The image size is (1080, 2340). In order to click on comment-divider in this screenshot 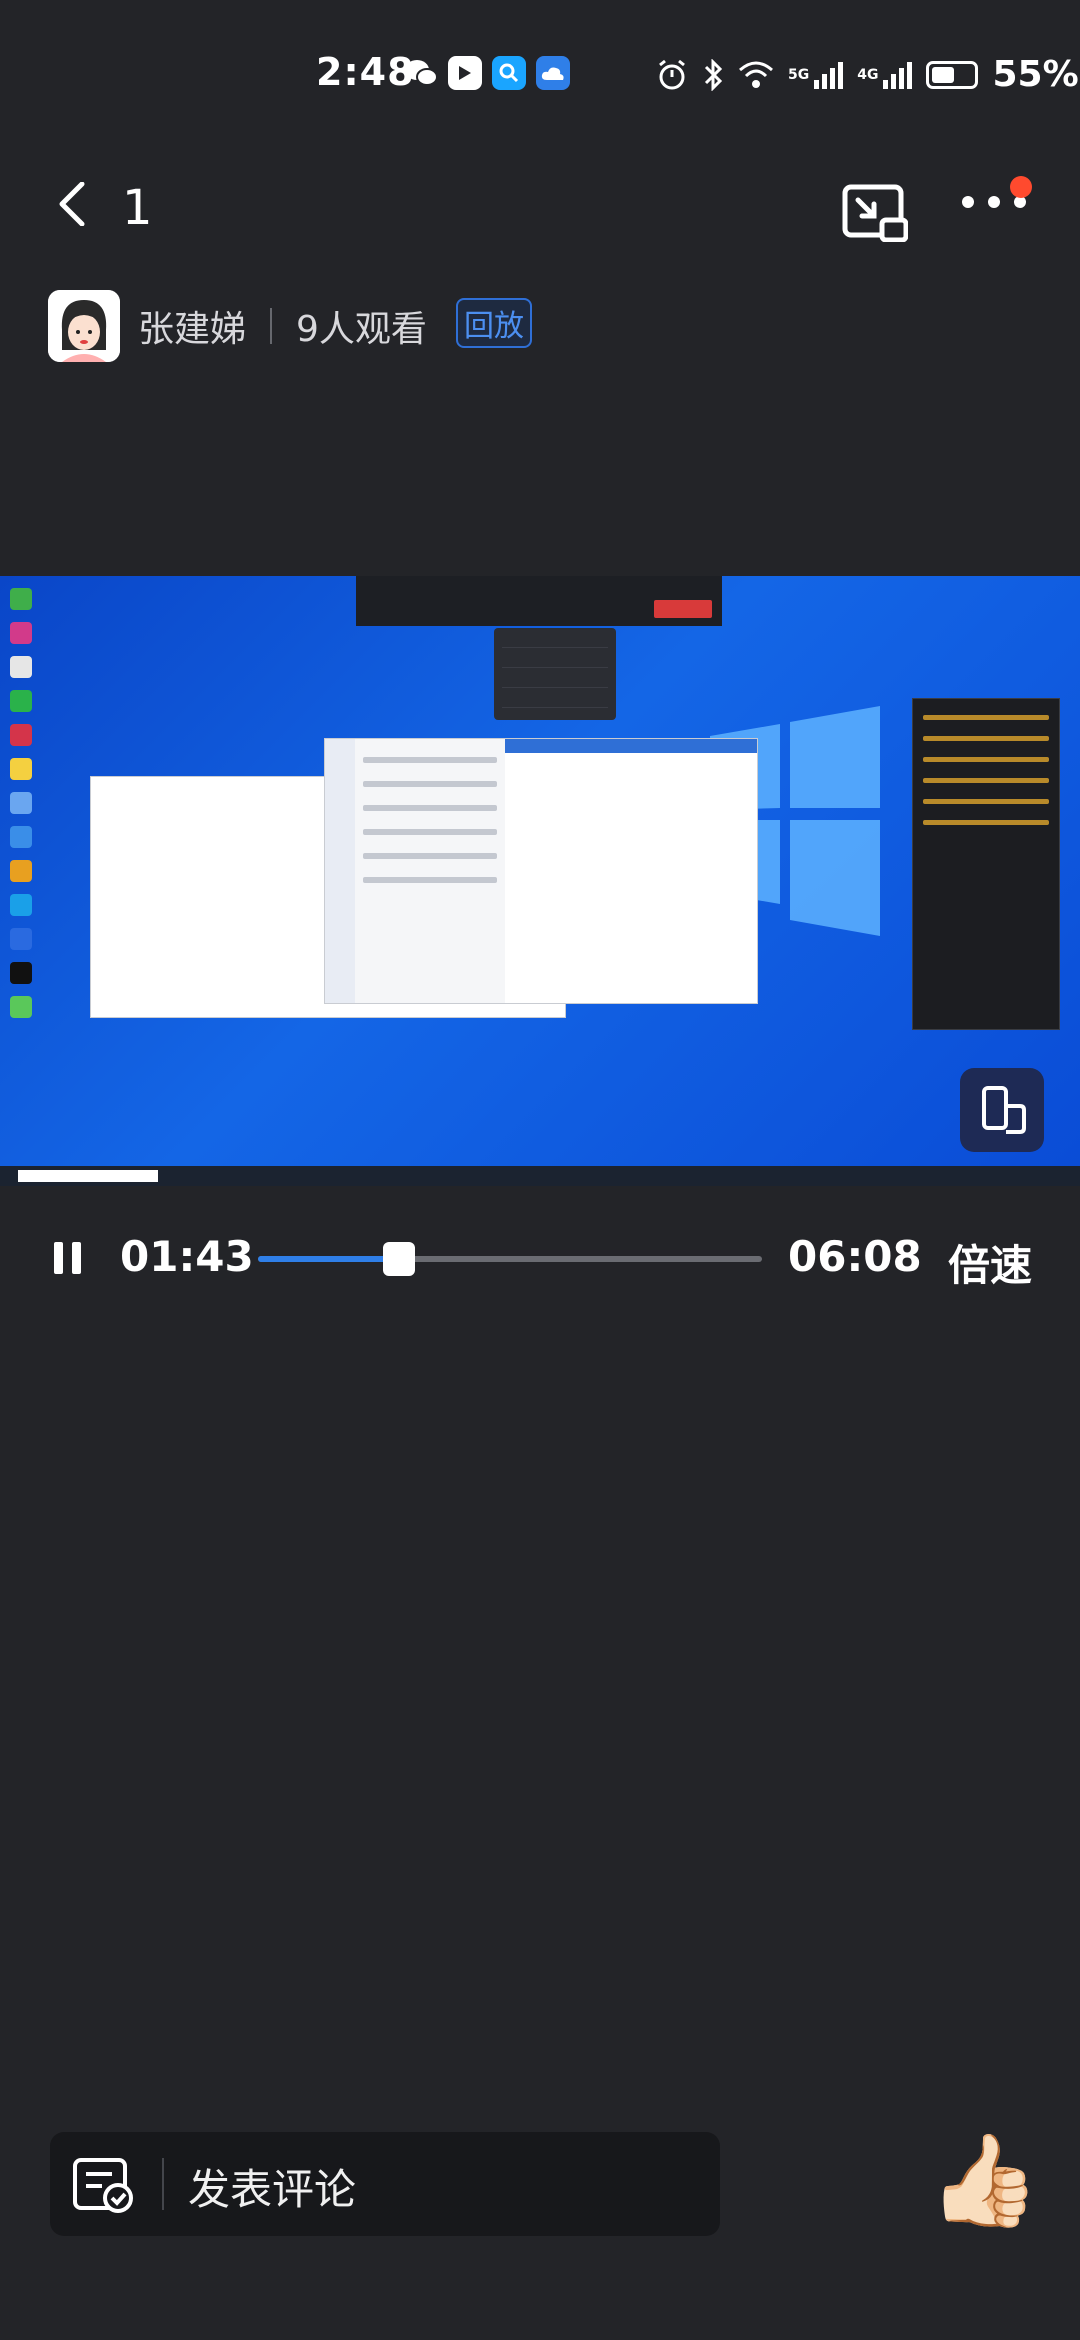, I will do `click(163, 2184)`.